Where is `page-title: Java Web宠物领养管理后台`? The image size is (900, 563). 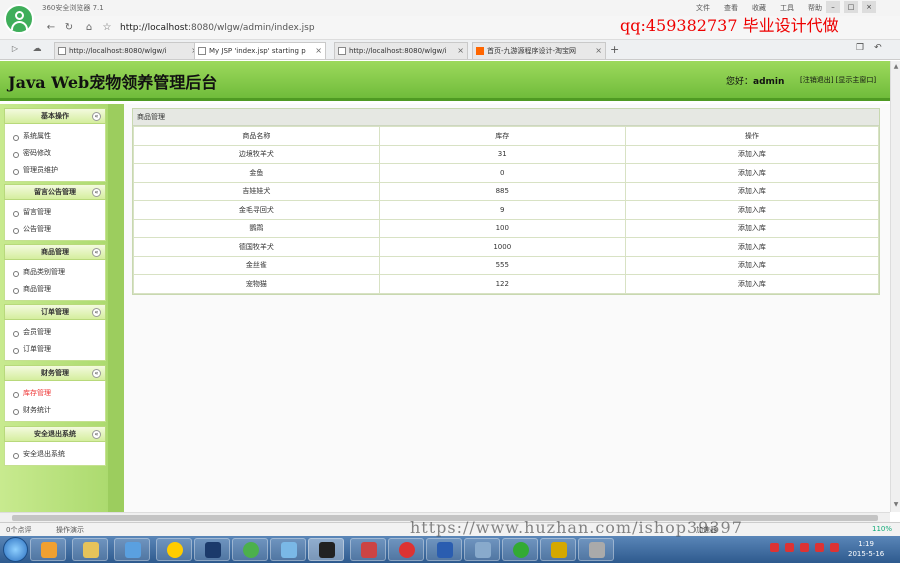 page-title: Java Web宠物领养管理后台 is located at coordinates (113, 82).